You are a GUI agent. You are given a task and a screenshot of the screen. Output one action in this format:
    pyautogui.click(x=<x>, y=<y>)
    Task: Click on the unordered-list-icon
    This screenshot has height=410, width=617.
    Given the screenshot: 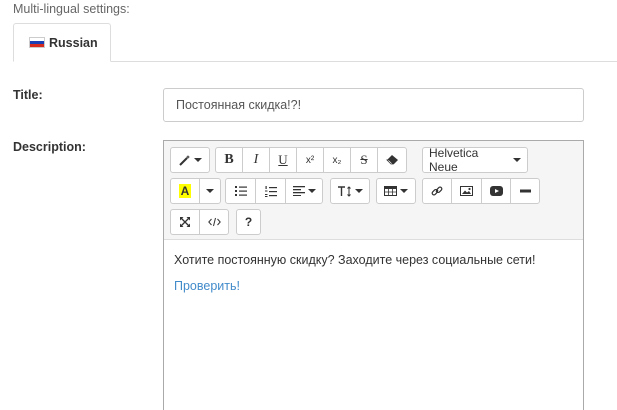 What is the action you would take?
    pyautogui.click(x=240, y=191)
    